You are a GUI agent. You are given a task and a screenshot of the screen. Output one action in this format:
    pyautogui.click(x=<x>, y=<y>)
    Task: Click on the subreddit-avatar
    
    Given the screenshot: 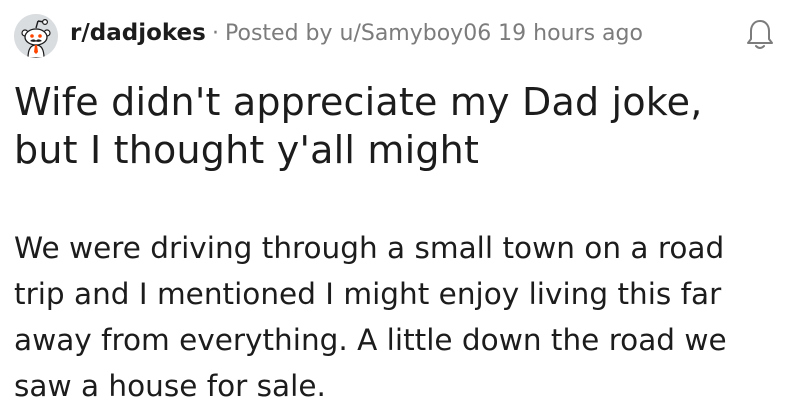 What is the action you would take?
    pyautogui.click(x=36, y=36)
    